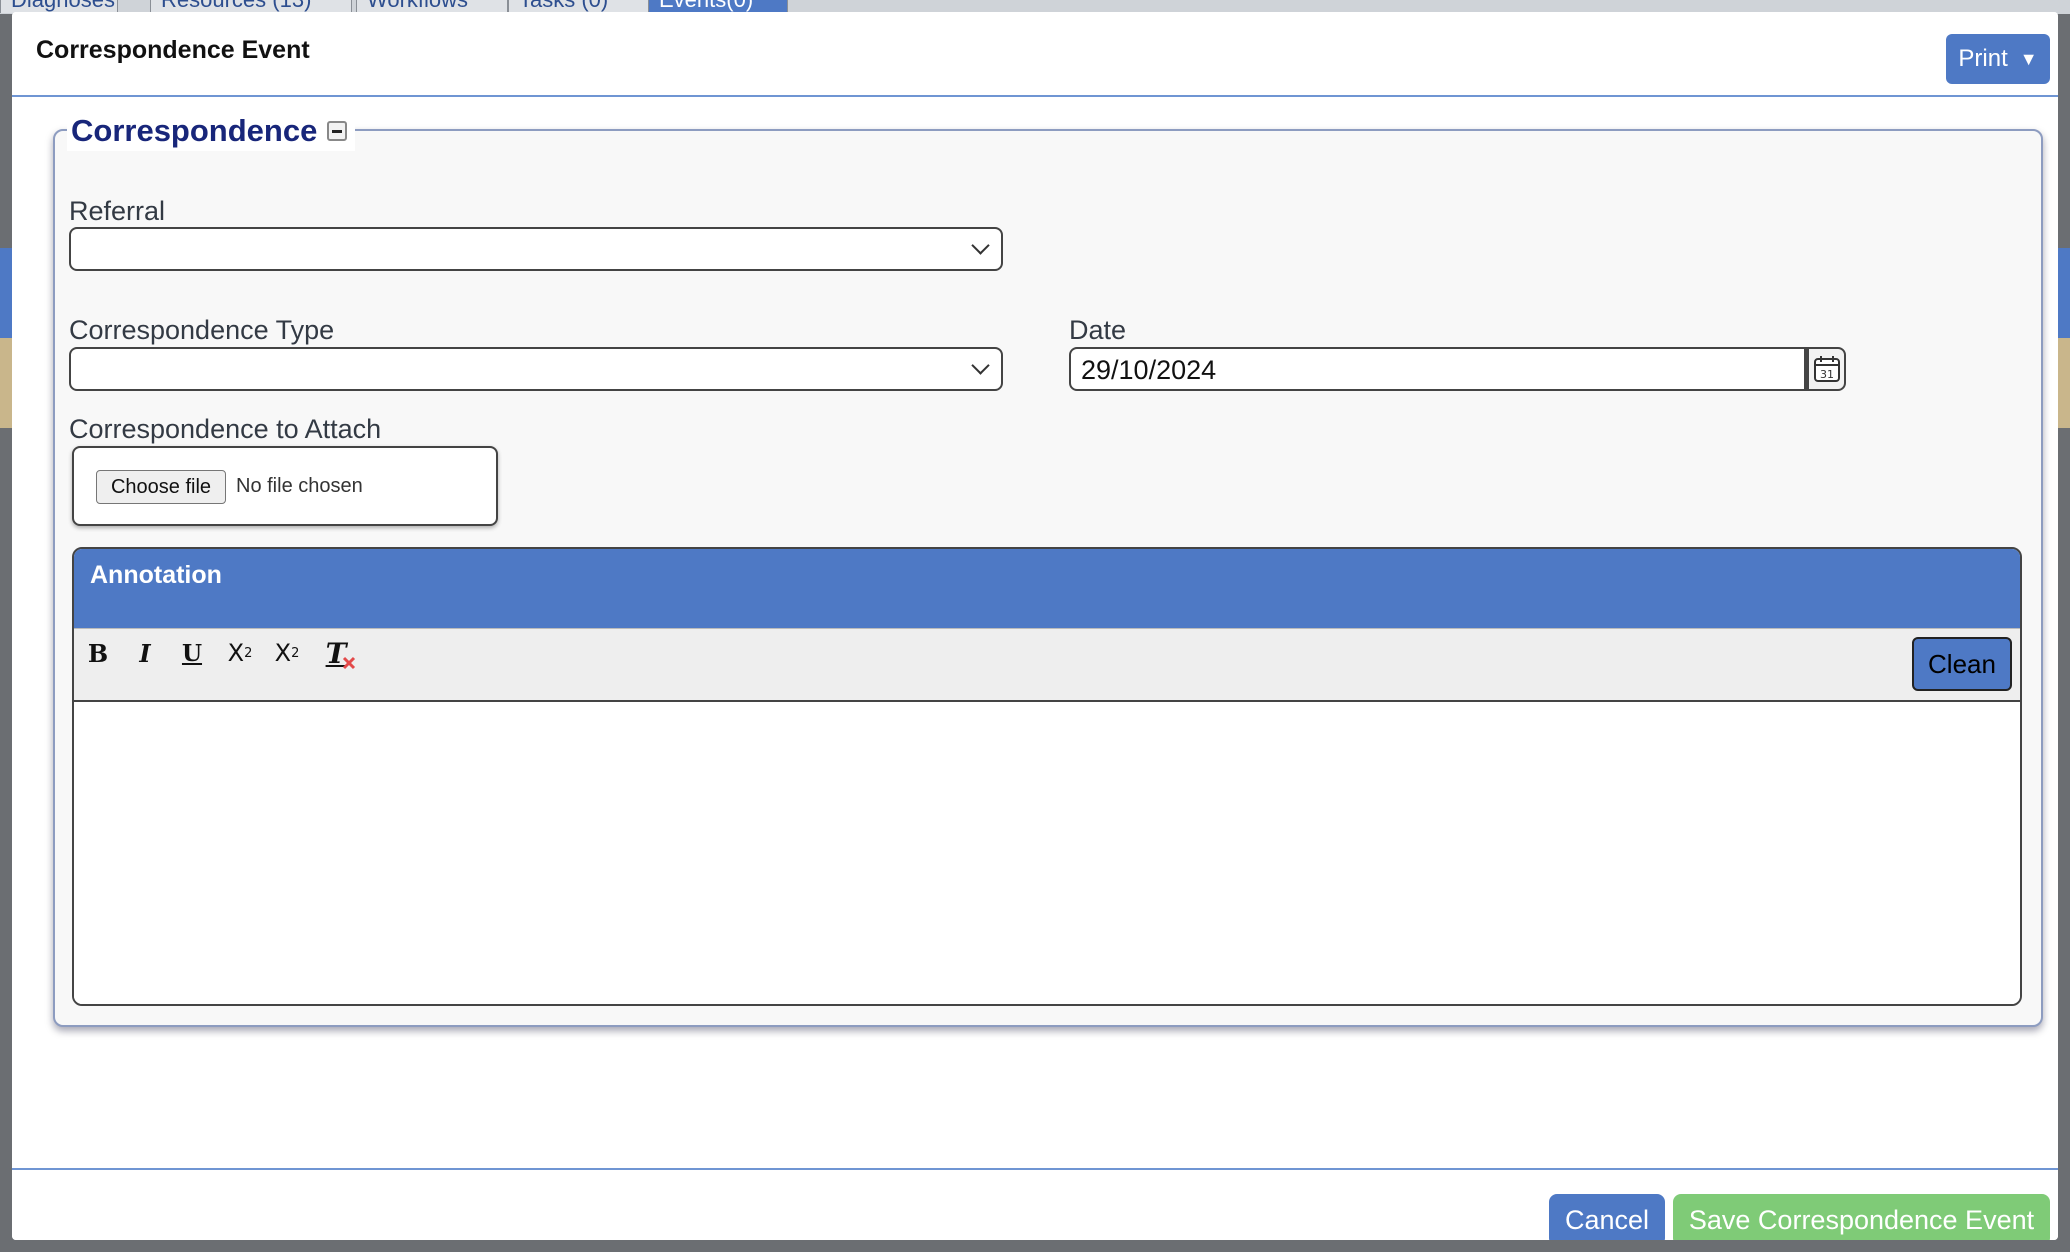  What do you see at coordinates (341, 653) in the screenshot?
I see `clear-format-icon: T` at bounding box center [341, 653].